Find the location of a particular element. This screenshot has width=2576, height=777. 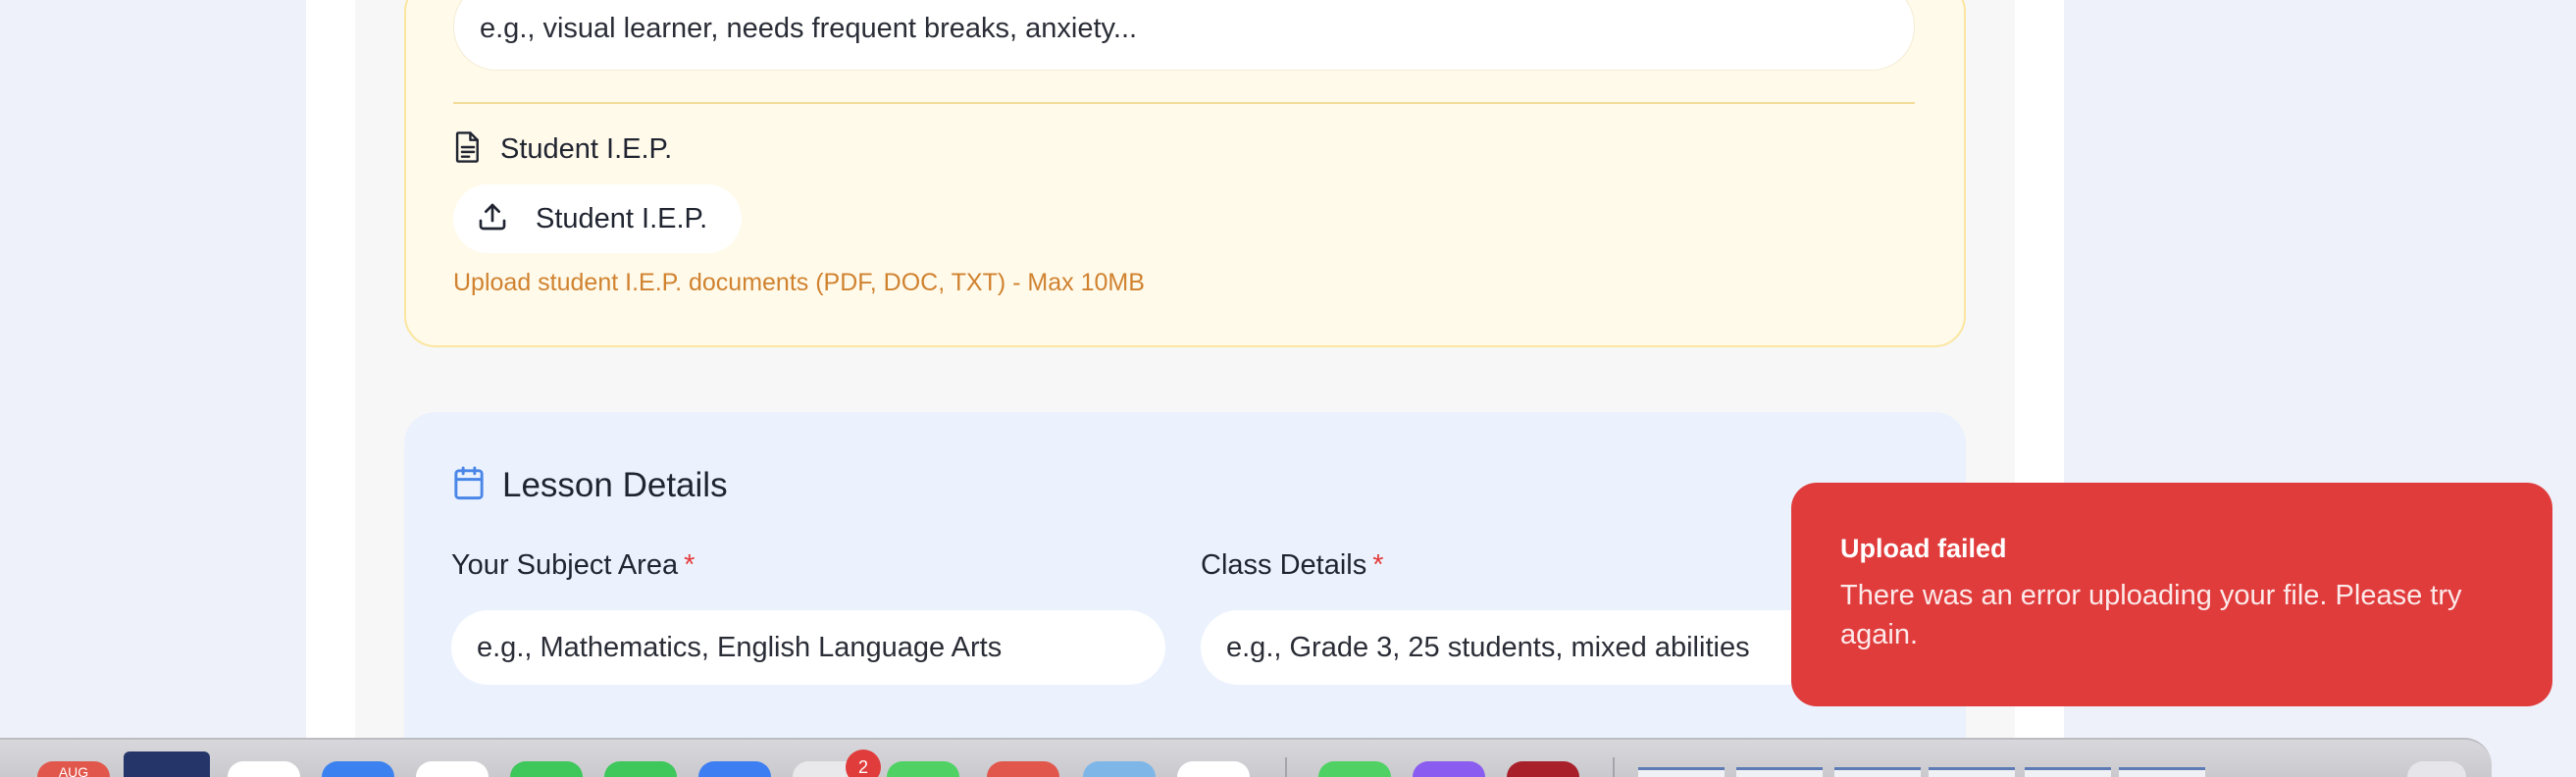

subject-area-input: e.g., Mathematics, English Language Arts is located at coordinates (808, 647).